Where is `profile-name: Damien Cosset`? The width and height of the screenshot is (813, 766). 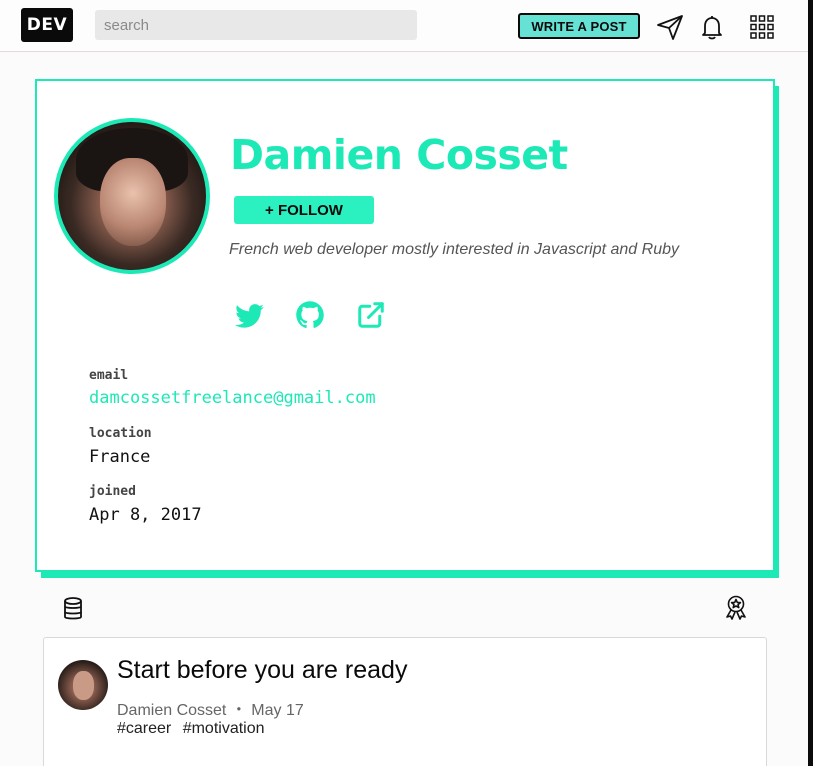 profile-name: Damien Cosset is located at coordinates (399, 155).